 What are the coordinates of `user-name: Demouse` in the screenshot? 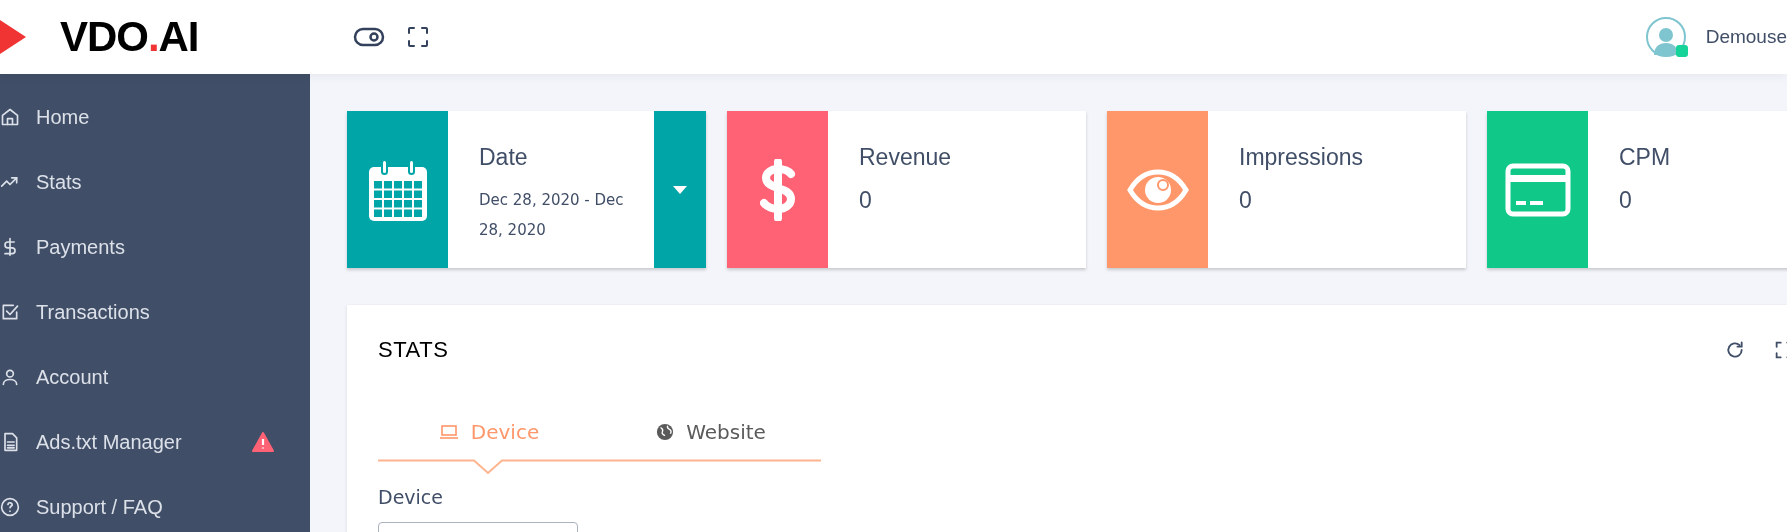 It's located at (1746, 37).